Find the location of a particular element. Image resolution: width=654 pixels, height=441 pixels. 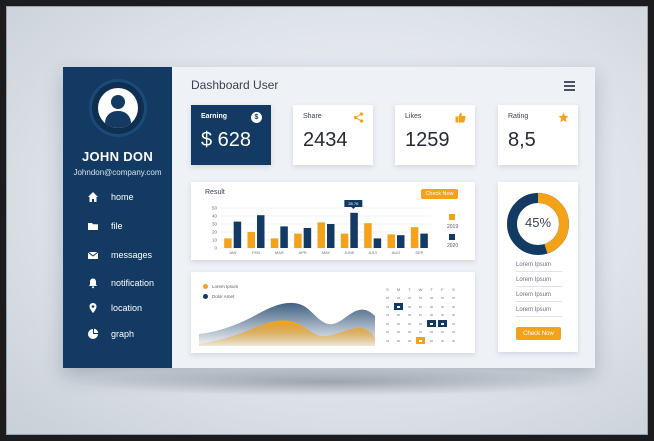

bar-2020-APR is located at coordinates (307, 238).